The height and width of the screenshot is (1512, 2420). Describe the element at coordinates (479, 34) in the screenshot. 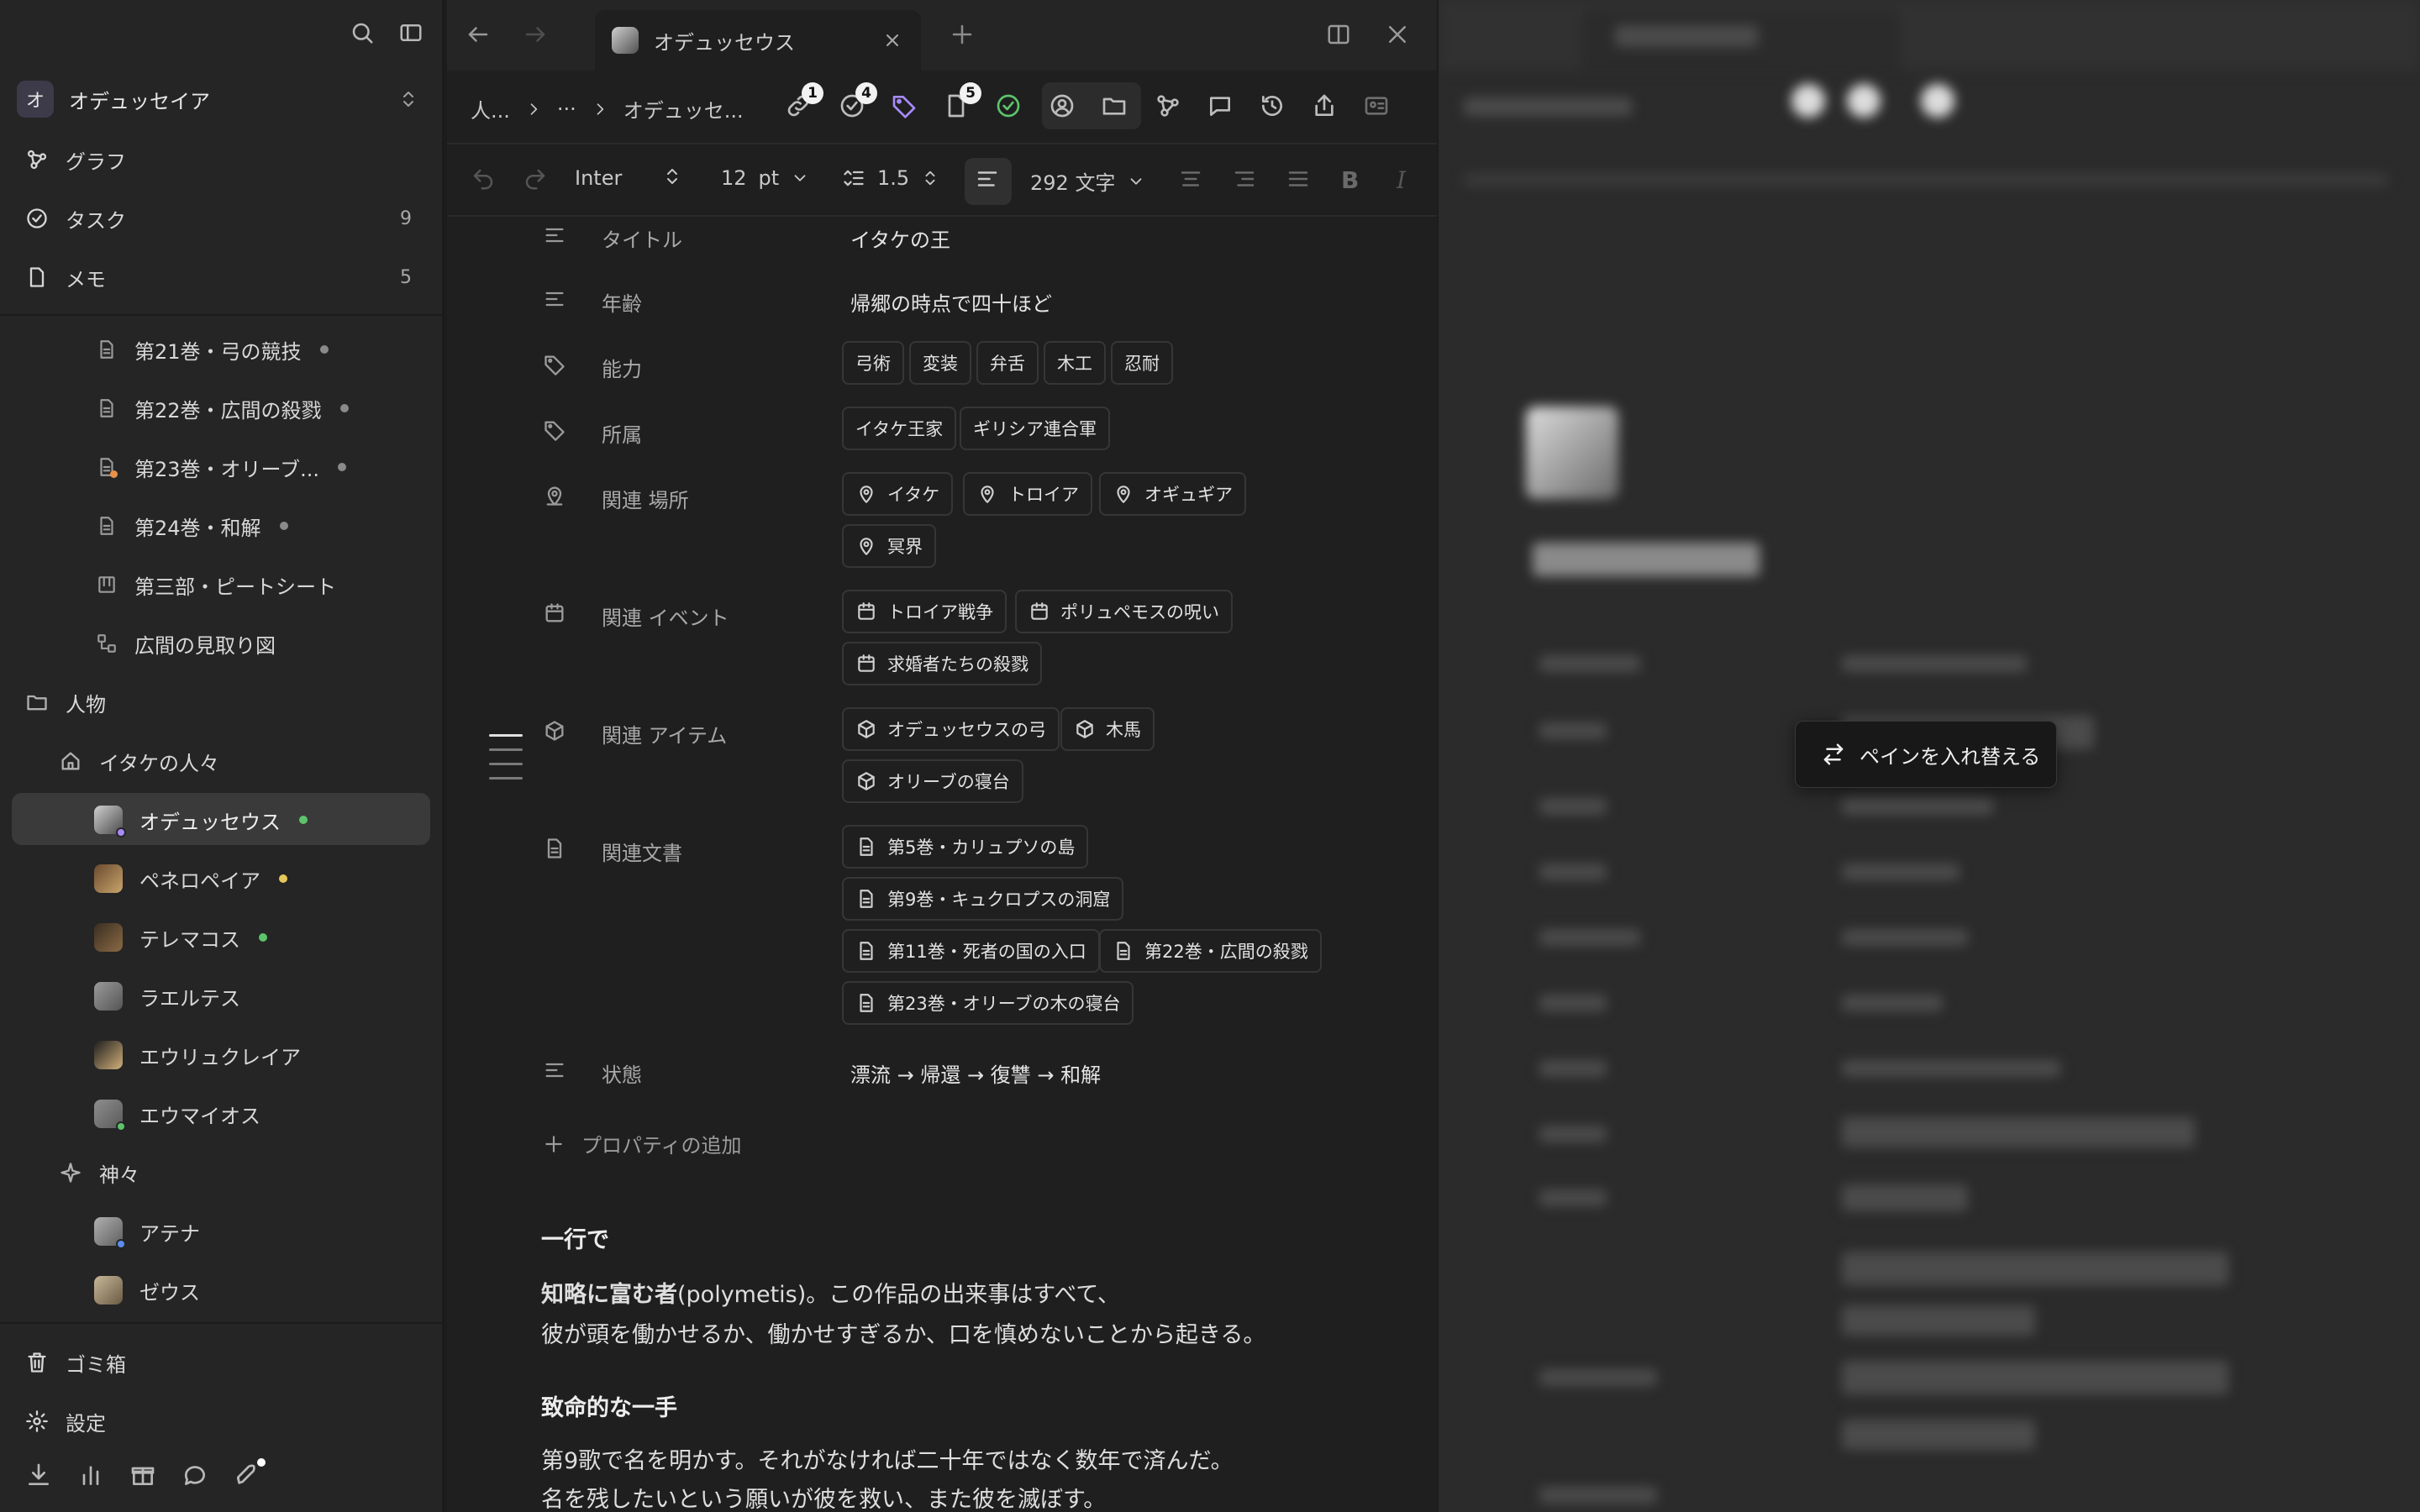

I see `back-arrow-icon` at that location.